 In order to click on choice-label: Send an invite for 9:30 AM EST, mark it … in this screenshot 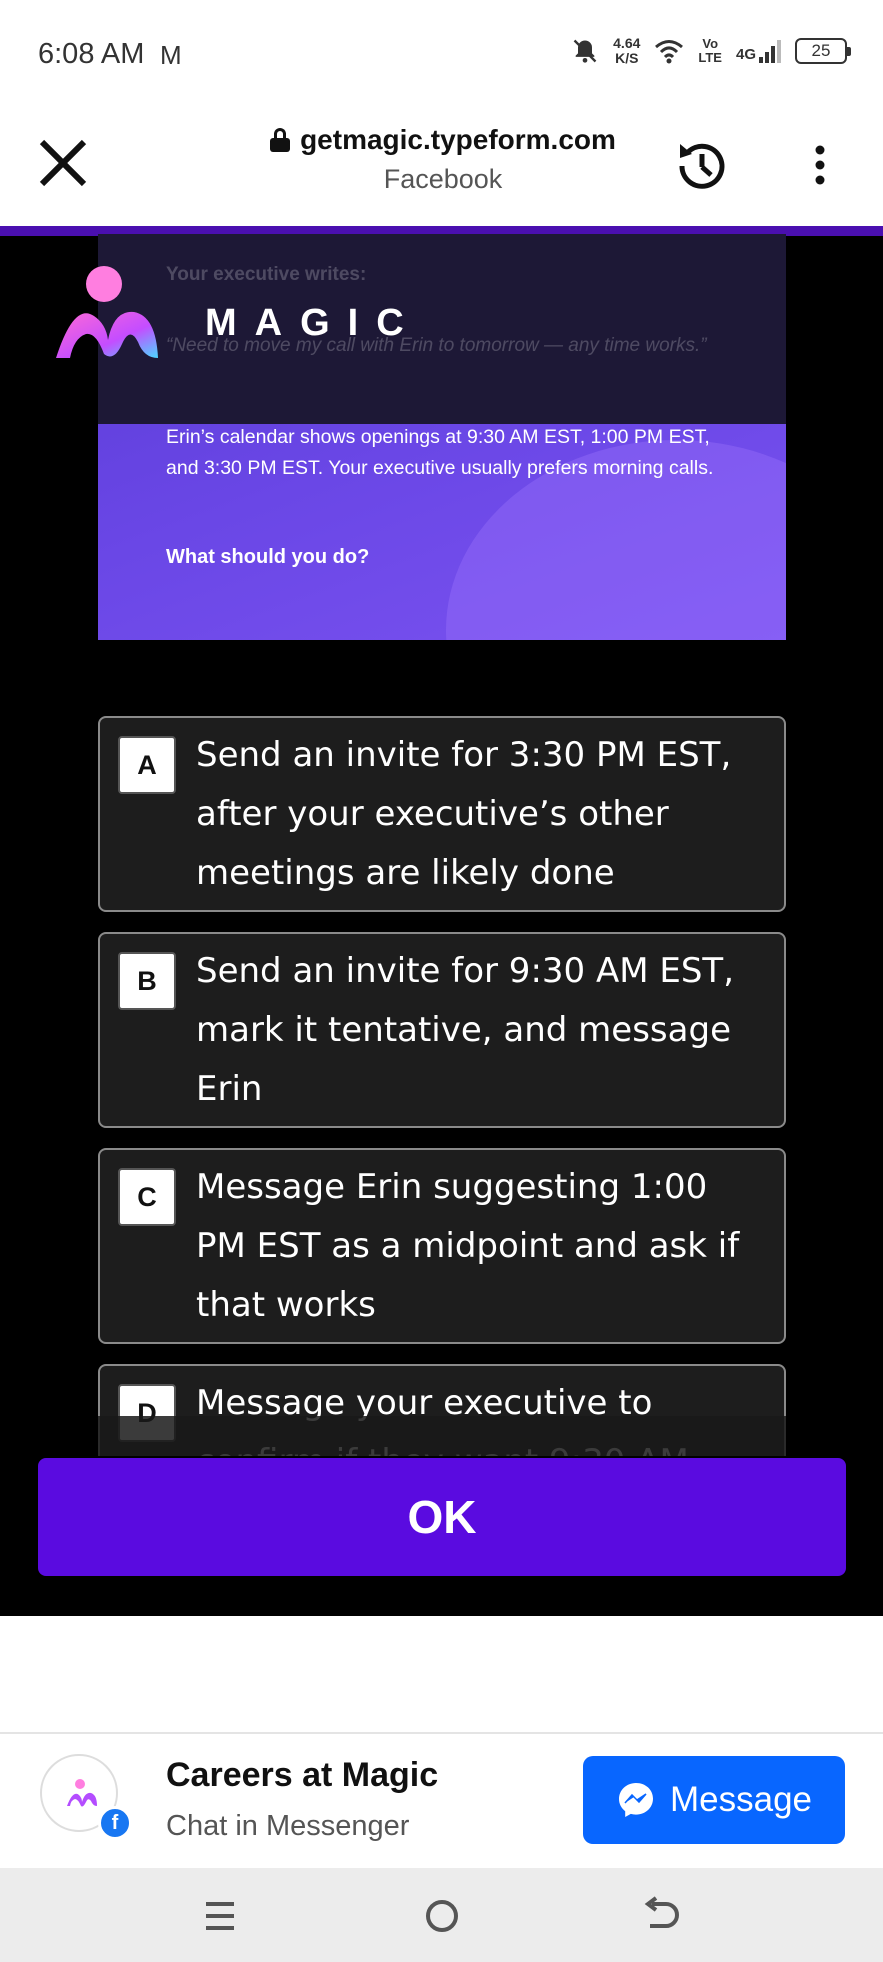, I will do `click(465, 1030)`.